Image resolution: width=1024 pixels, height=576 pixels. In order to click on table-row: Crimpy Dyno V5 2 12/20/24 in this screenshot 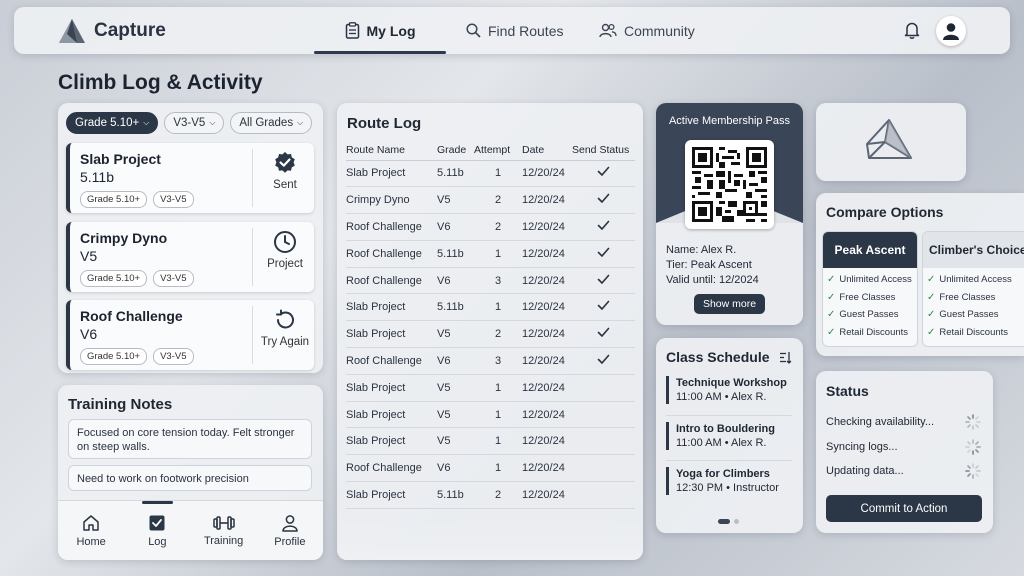, I will do `click(490, 200)`.